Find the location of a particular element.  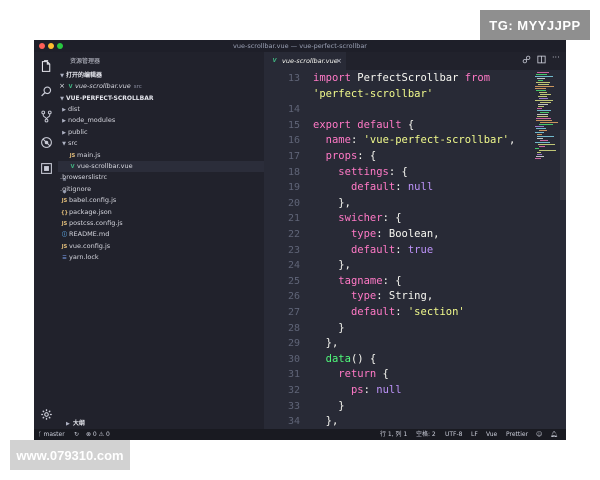

line-number: 25 is located at coordinates (293, 281).